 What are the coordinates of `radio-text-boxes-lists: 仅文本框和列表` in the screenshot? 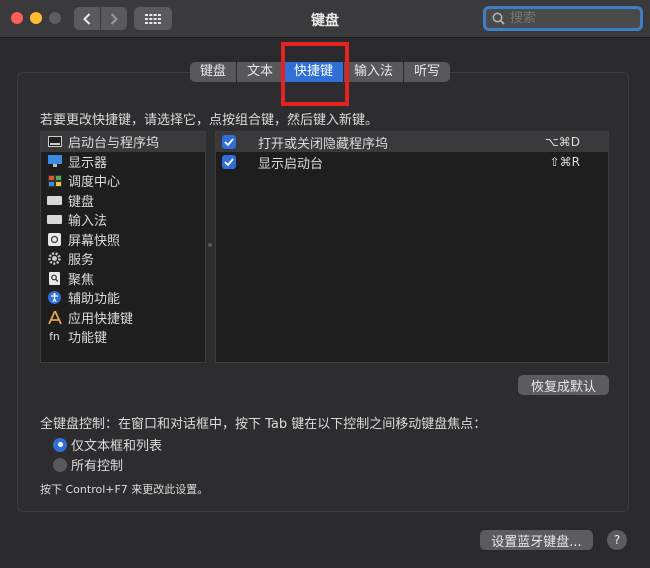 It's located at (107, 444).